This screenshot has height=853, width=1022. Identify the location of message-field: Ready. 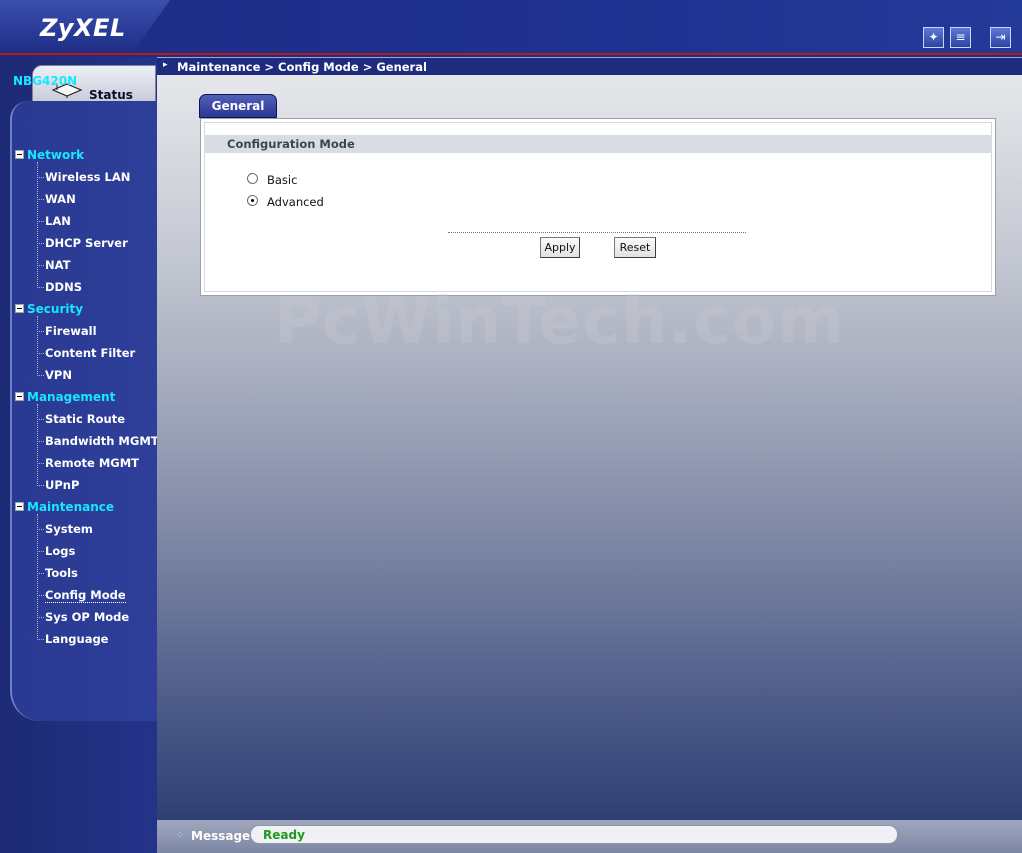
(574, 834).